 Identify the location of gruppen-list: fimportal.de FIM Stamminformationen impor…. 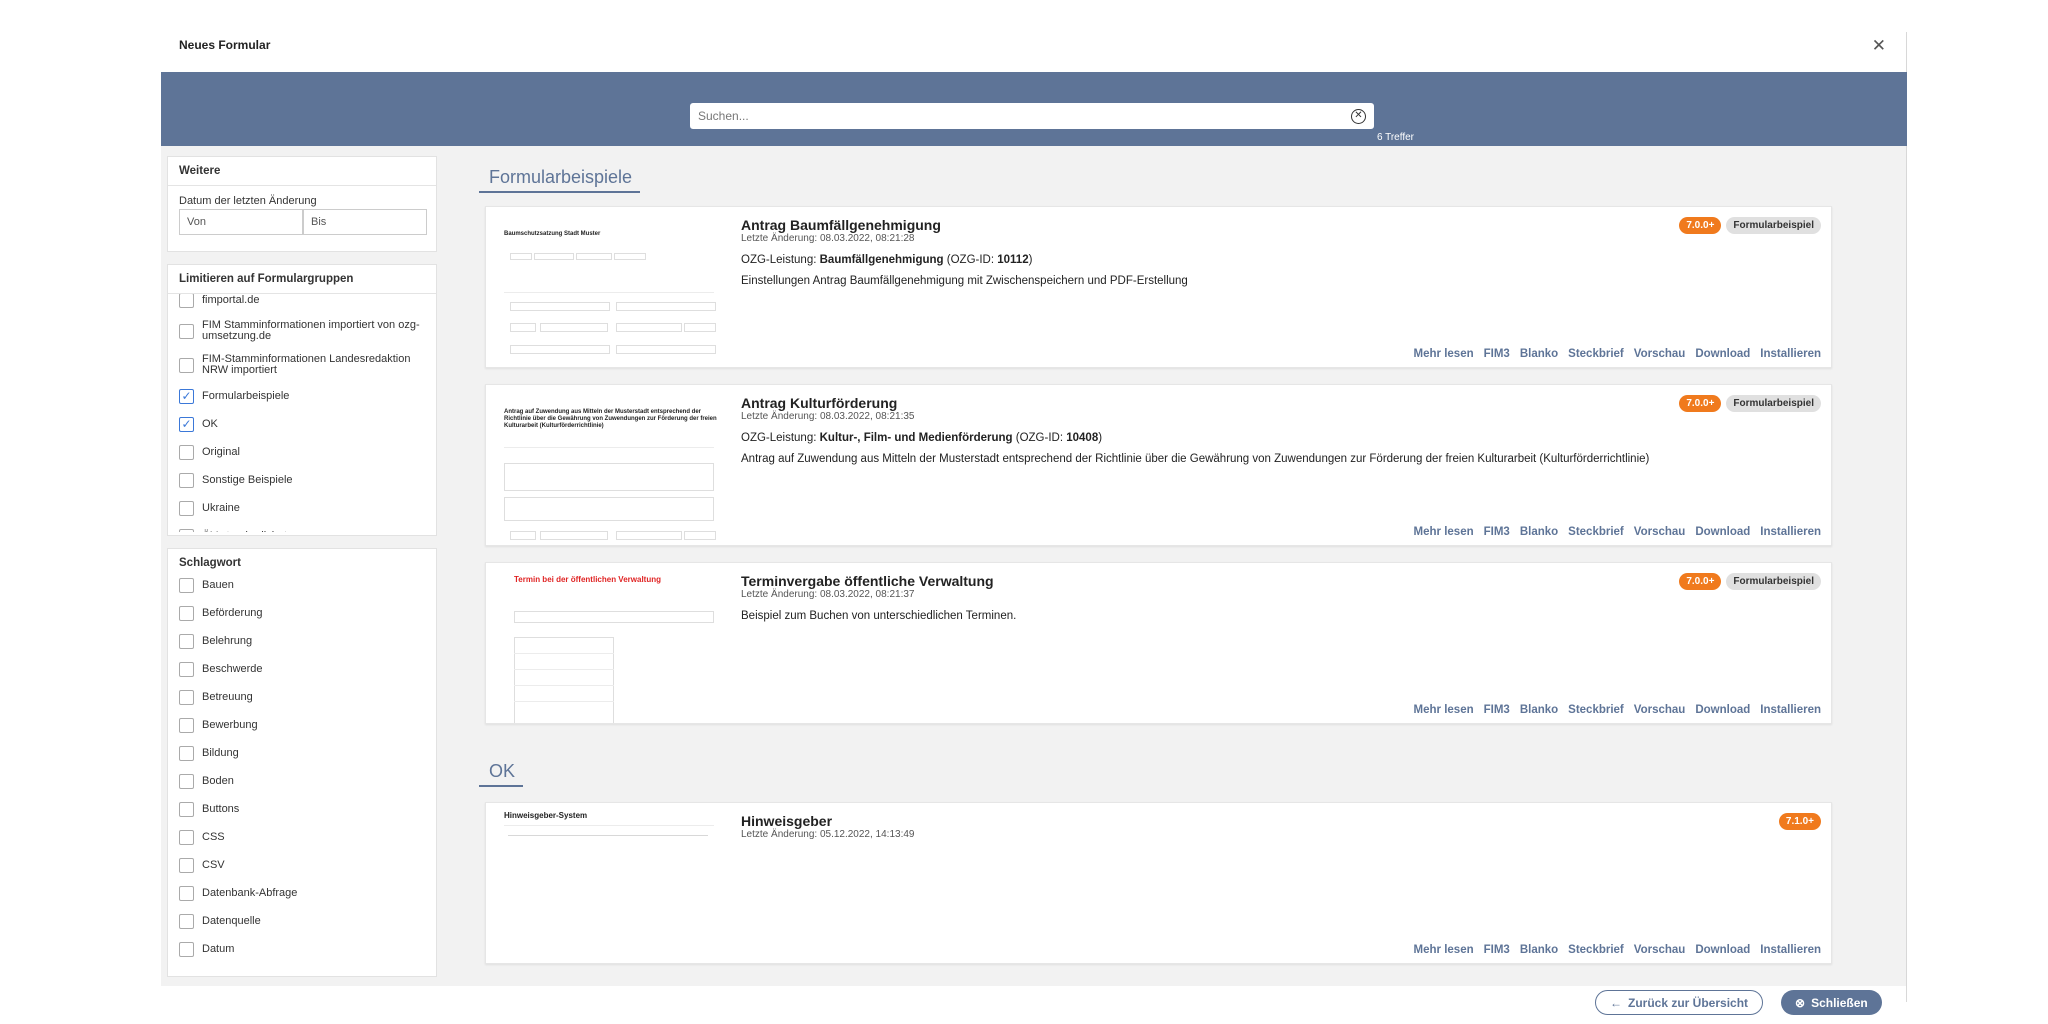
(302, 413).